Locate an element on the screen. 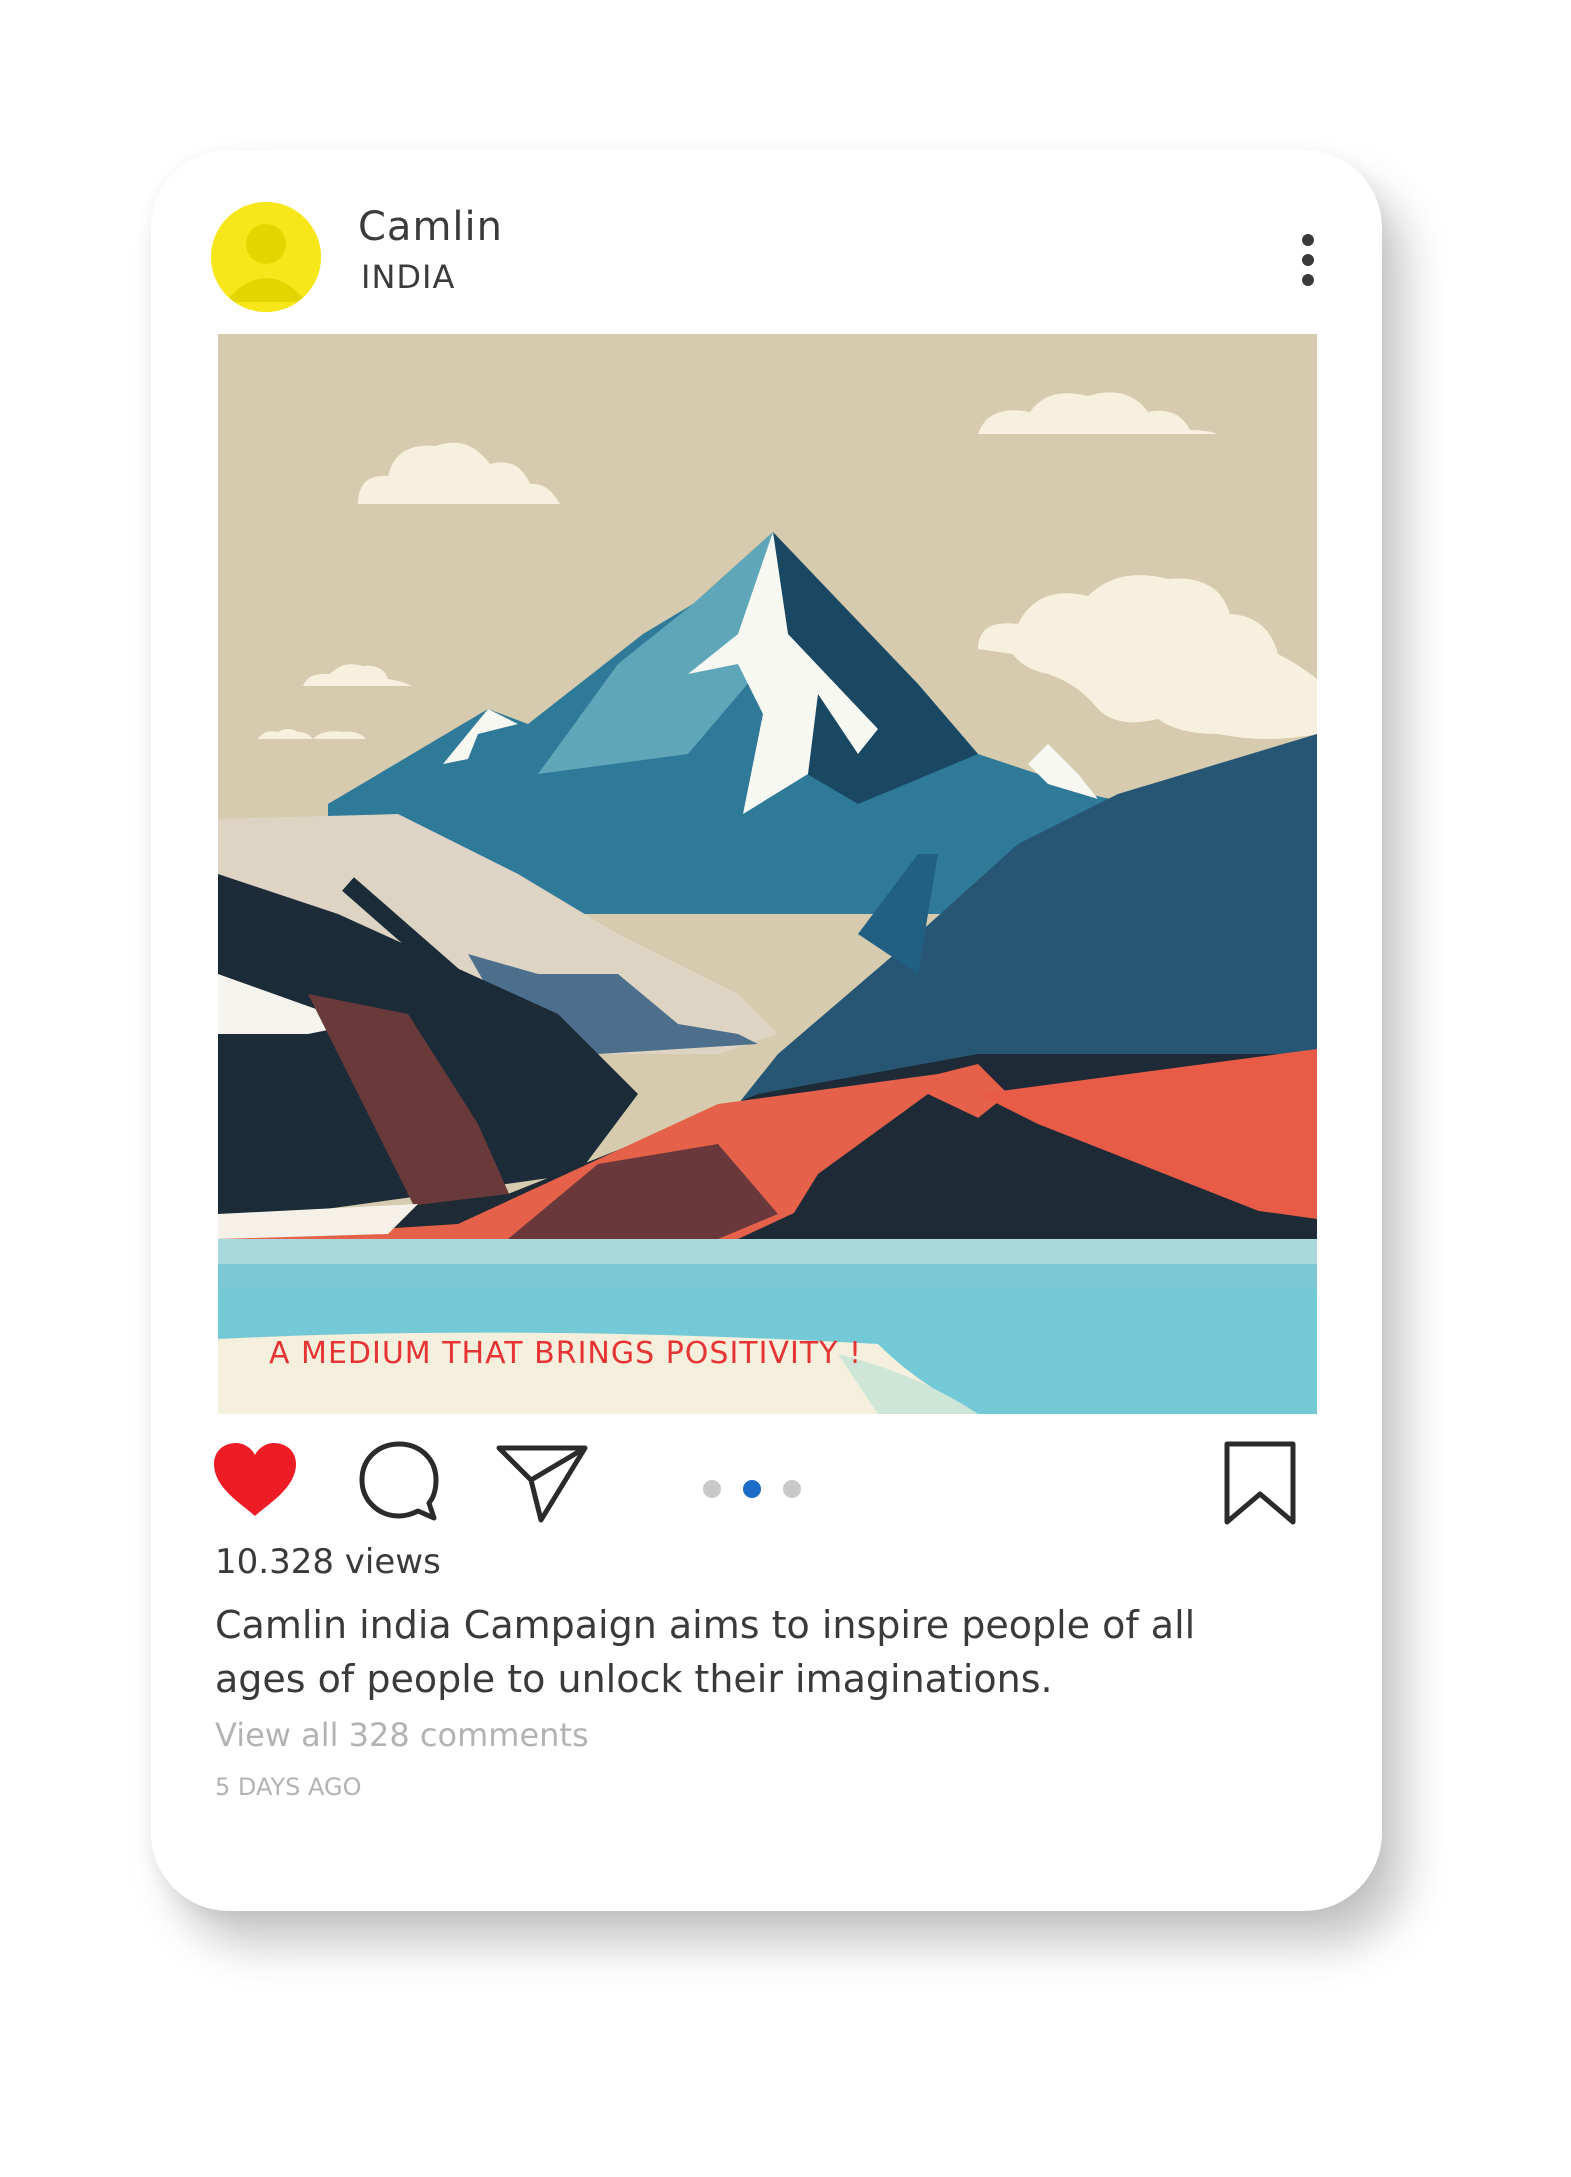 This screenshot has height=2177, width=1571. more-vertical-icon is located at coordinates (1308, 260).